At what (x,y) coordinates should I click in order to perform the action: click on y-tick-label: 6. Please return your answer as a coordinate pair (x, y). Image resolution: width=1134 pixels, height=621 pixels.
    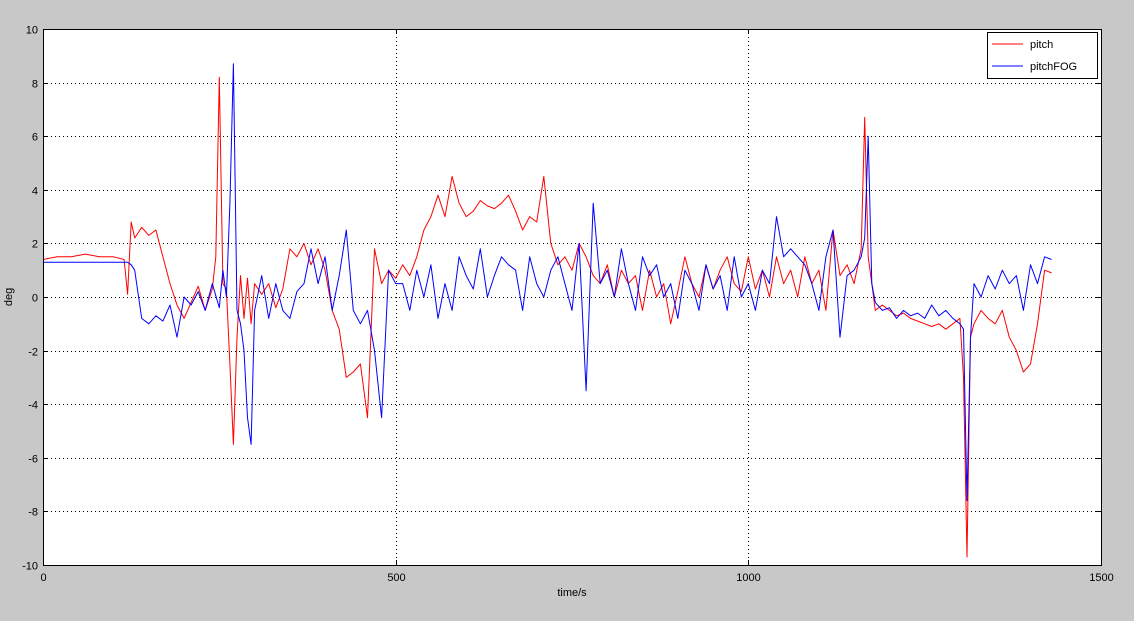
    Looking at the image, I should click on (35, 138).